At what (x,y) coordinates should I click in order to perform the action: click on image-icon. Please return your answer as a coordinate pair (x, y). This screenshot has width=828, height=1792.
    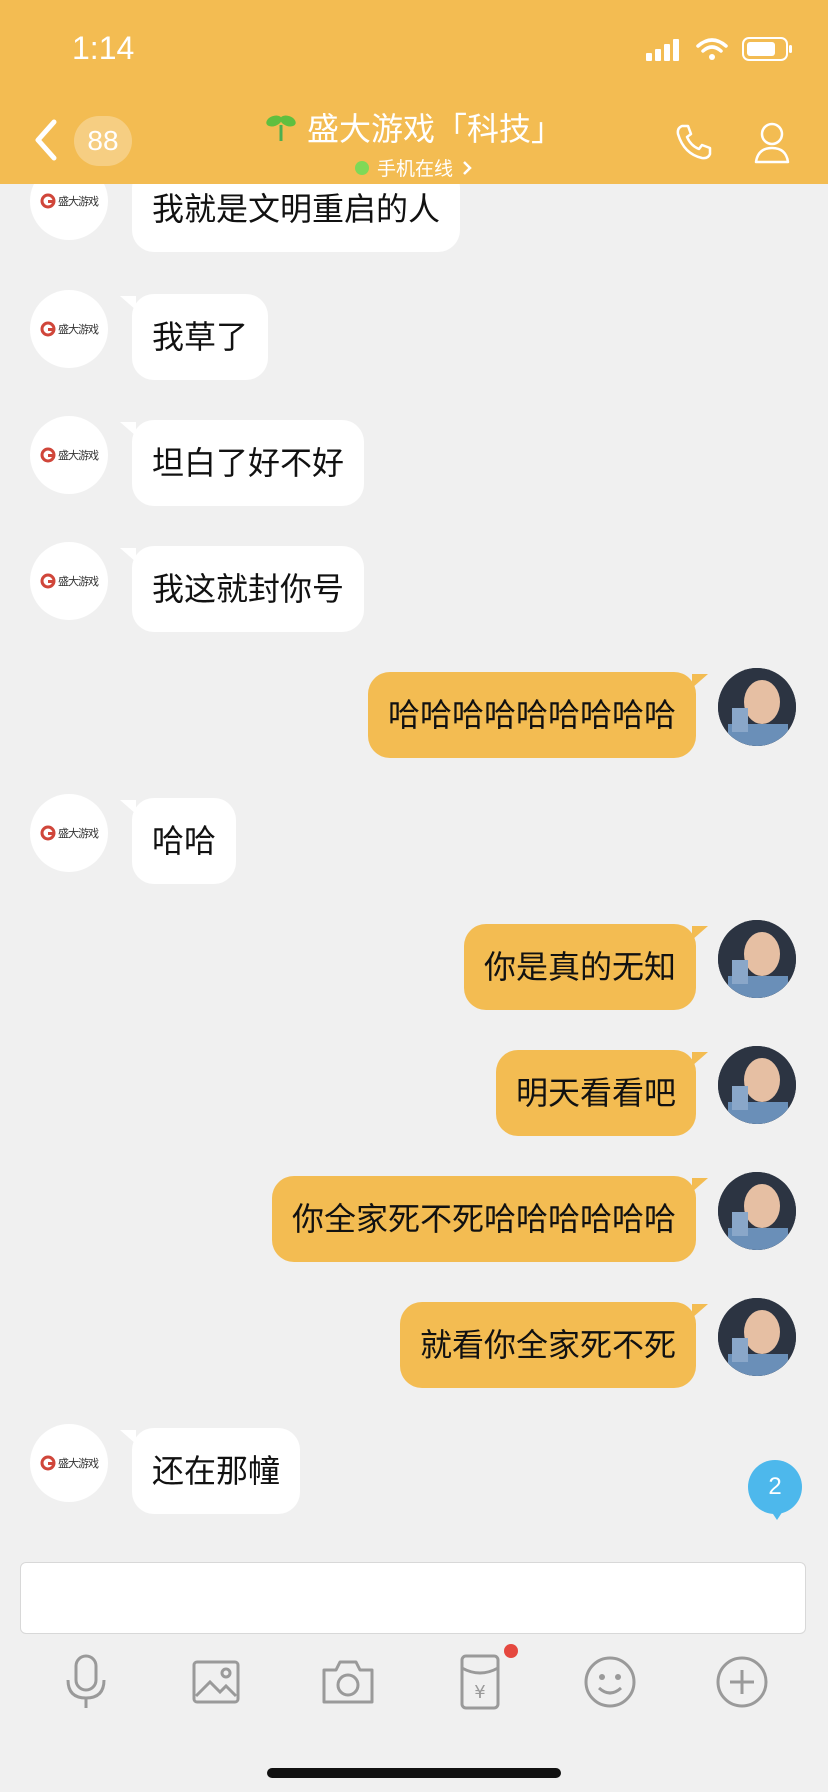
    Looking at the image, I should click on (216, 1682).